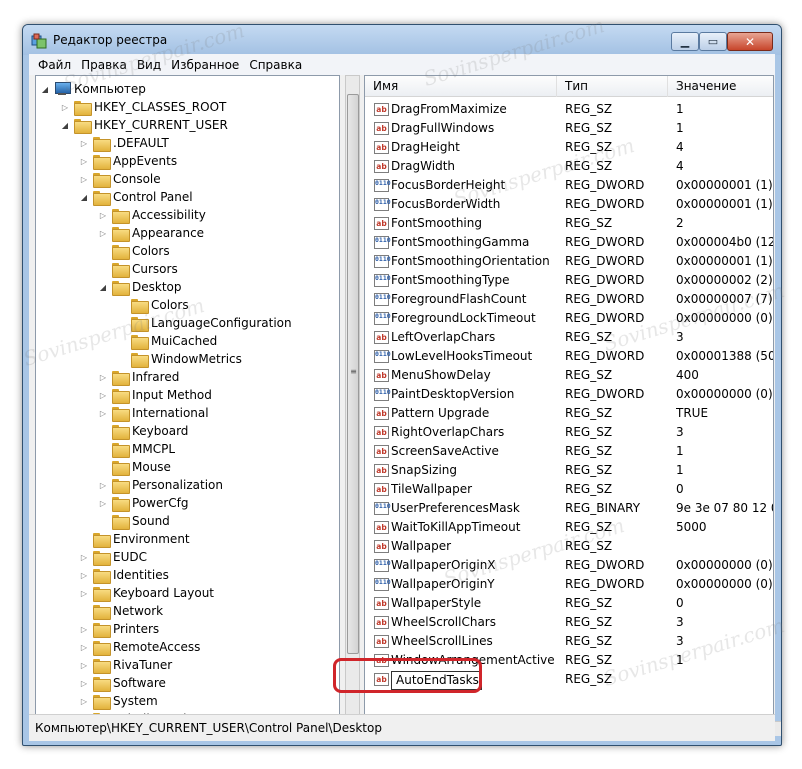 The height and width of the screenshot is (769, 802). What do you see at coordinates (93, 89) in the screenshot?
I see `tree-item-computer: ◢ Компьютер` at bounding box center [93, 89].